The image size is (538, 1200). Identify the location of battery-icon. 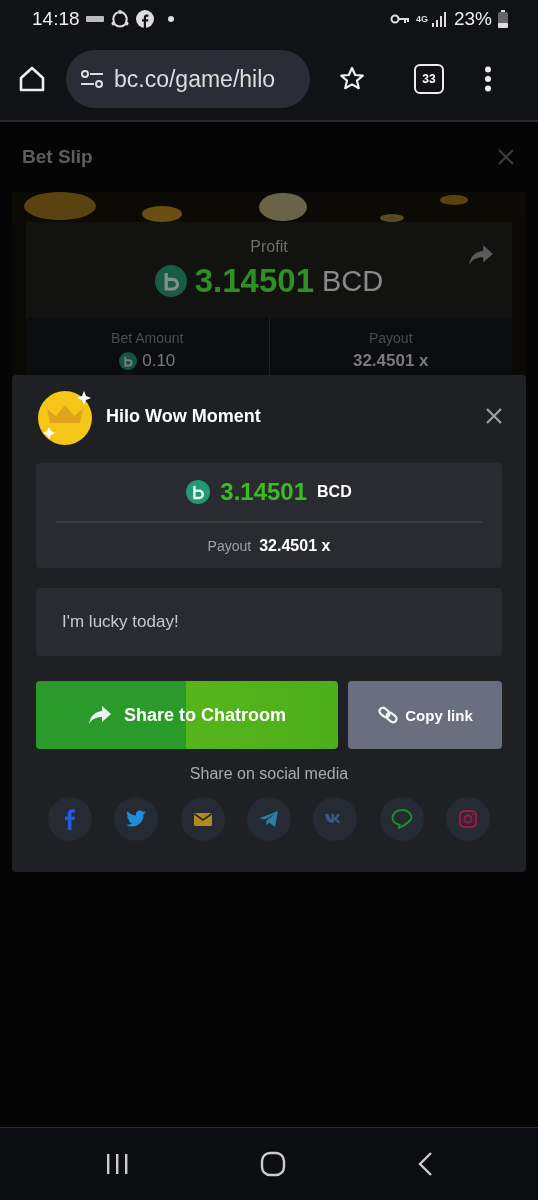
(503, 19).